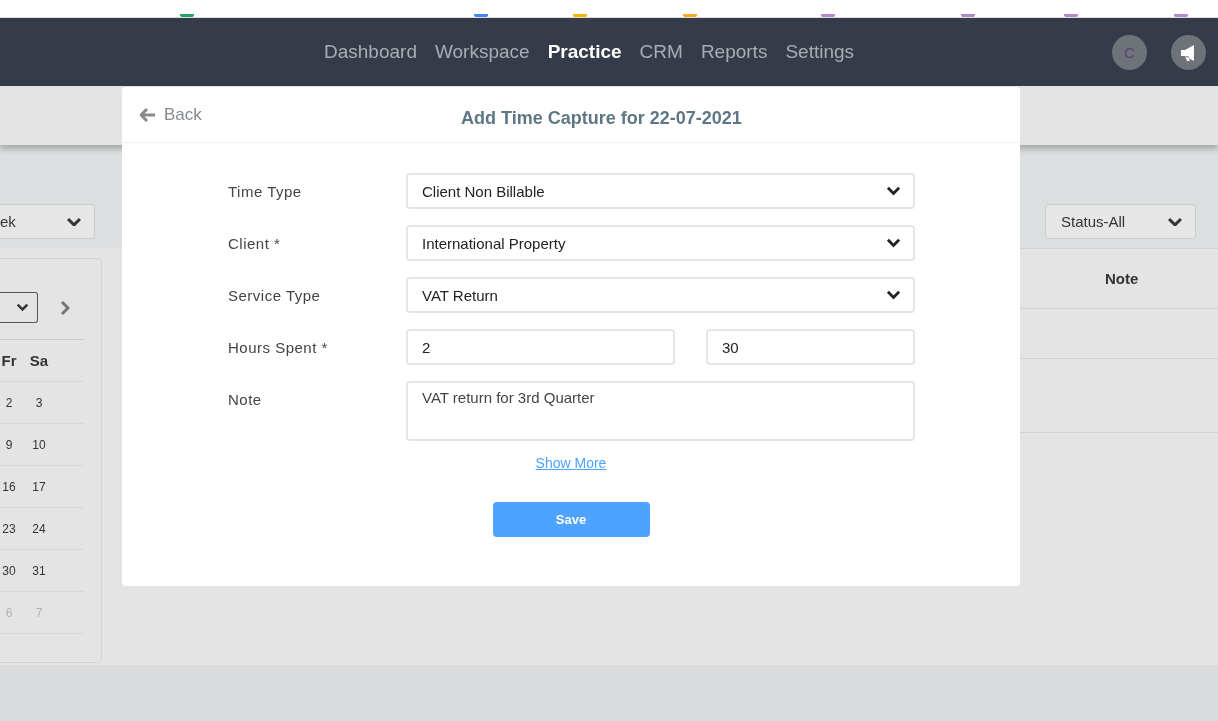 The image size is (1218, 721). I want to click on dialog-title: Add Time Capture for 22-07-2021, so click(601, 118).